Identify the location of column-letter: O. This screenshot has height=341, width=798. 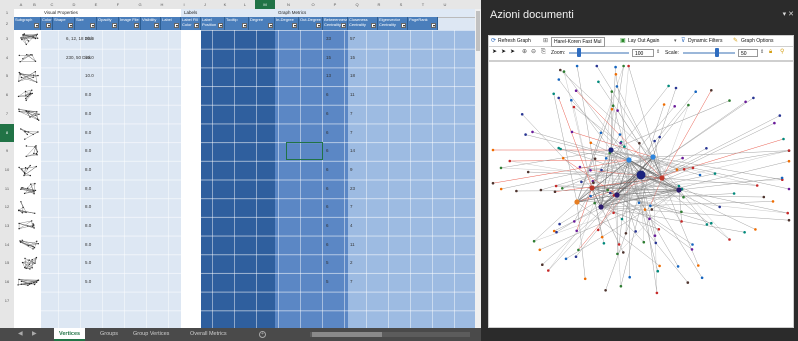
(313, 4).